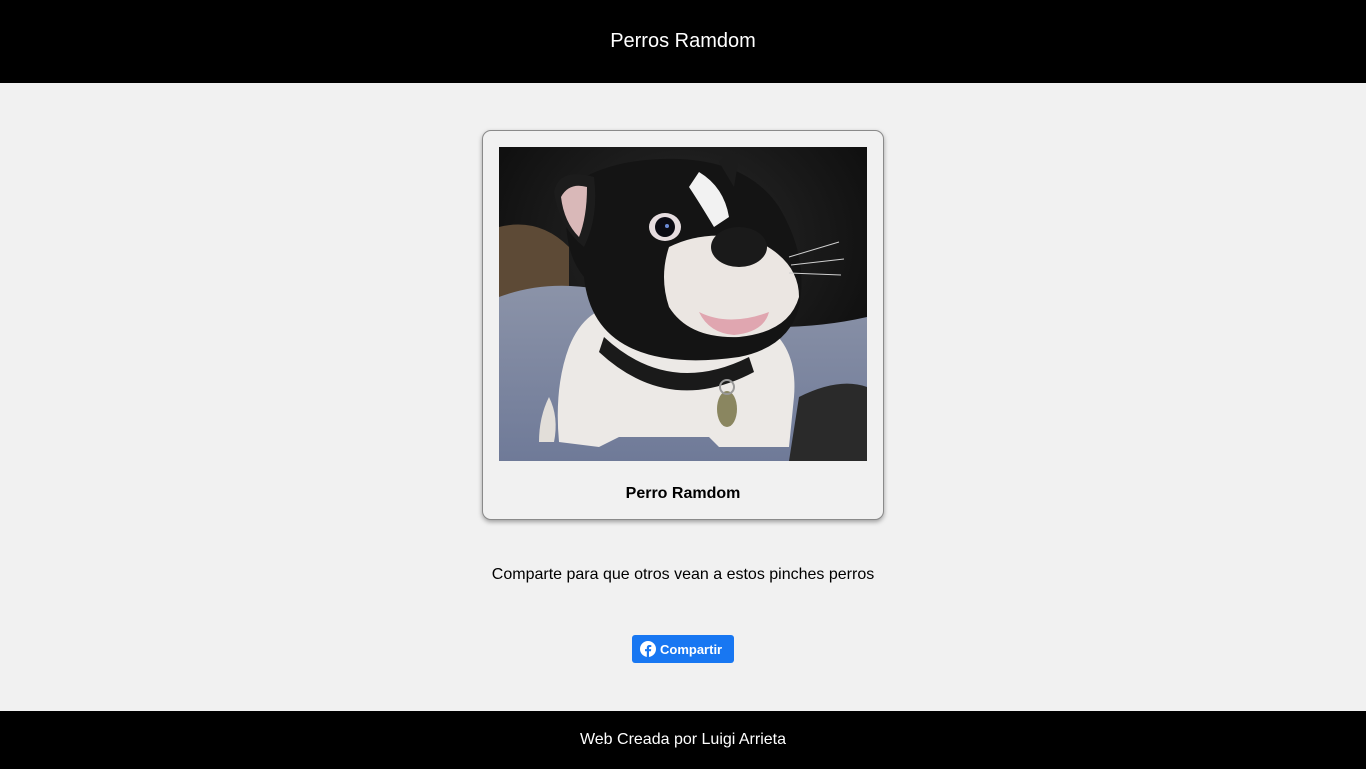 The height and width of the screenshot is (769, 1366). What do you see at coordinates (683, 493) in the screenshot?
I see `card-title: Perro Ramdom` at bounding box center [683, 493].